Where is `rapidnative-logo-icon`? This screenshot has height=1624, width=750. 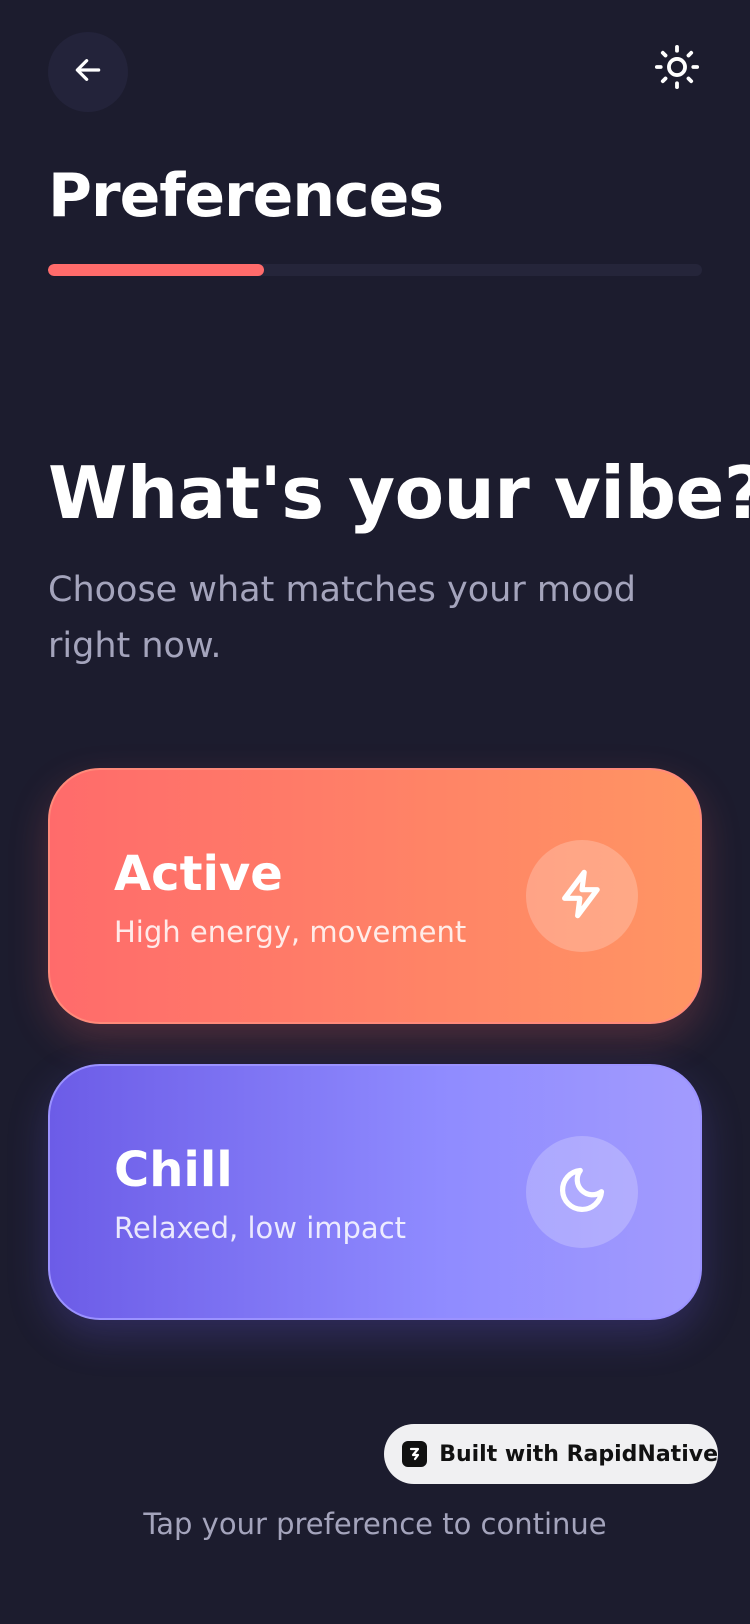
rapidnative-logo-icon is located at coordinates (415, 1454).